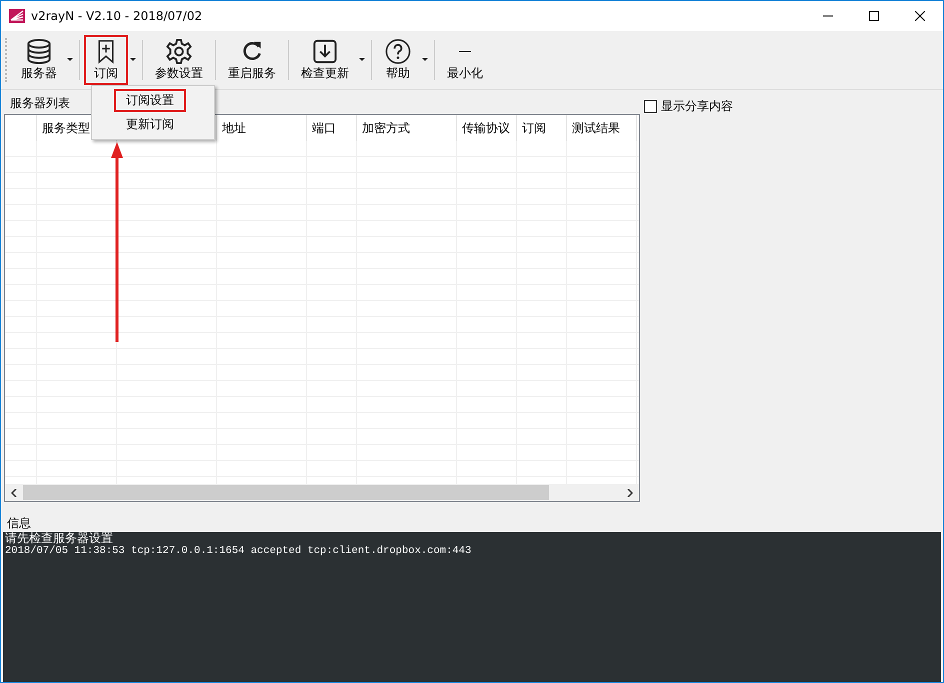 This screenshot has width=944, height=683. I want to click on toolbar-button: 检查更新, so click(325, 60).